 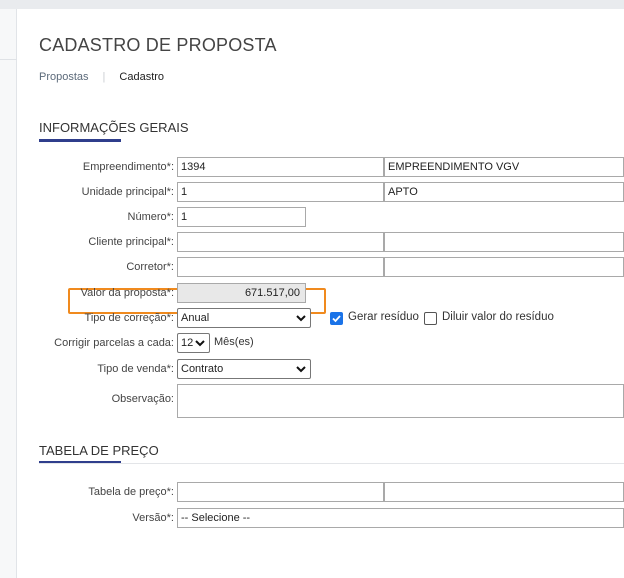 I want to click on label-observacao: Observação:, so click(x=142, y=399).